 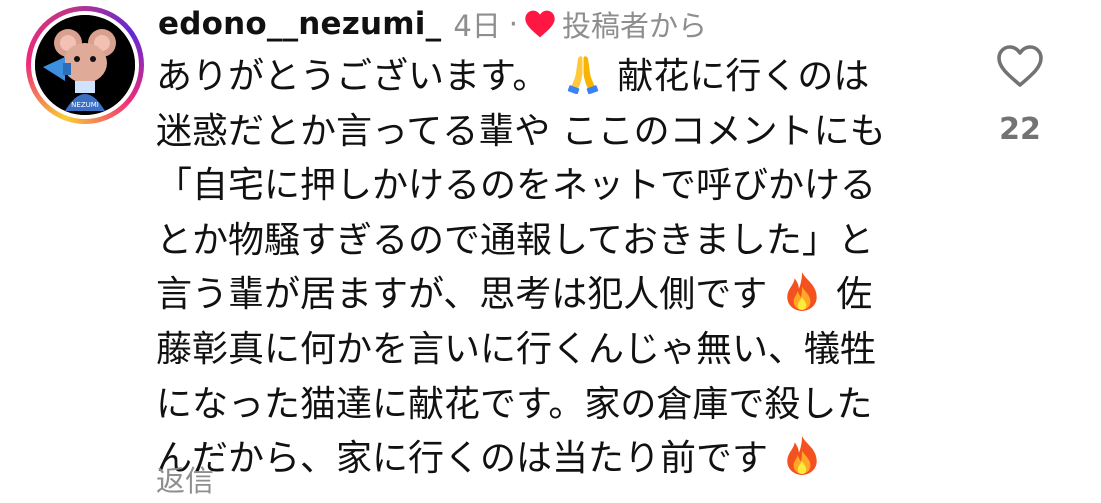 I want to click on comment-line: 言う輩が居ますが、思考は犯人側です 佐, so click(x=556, y=295).